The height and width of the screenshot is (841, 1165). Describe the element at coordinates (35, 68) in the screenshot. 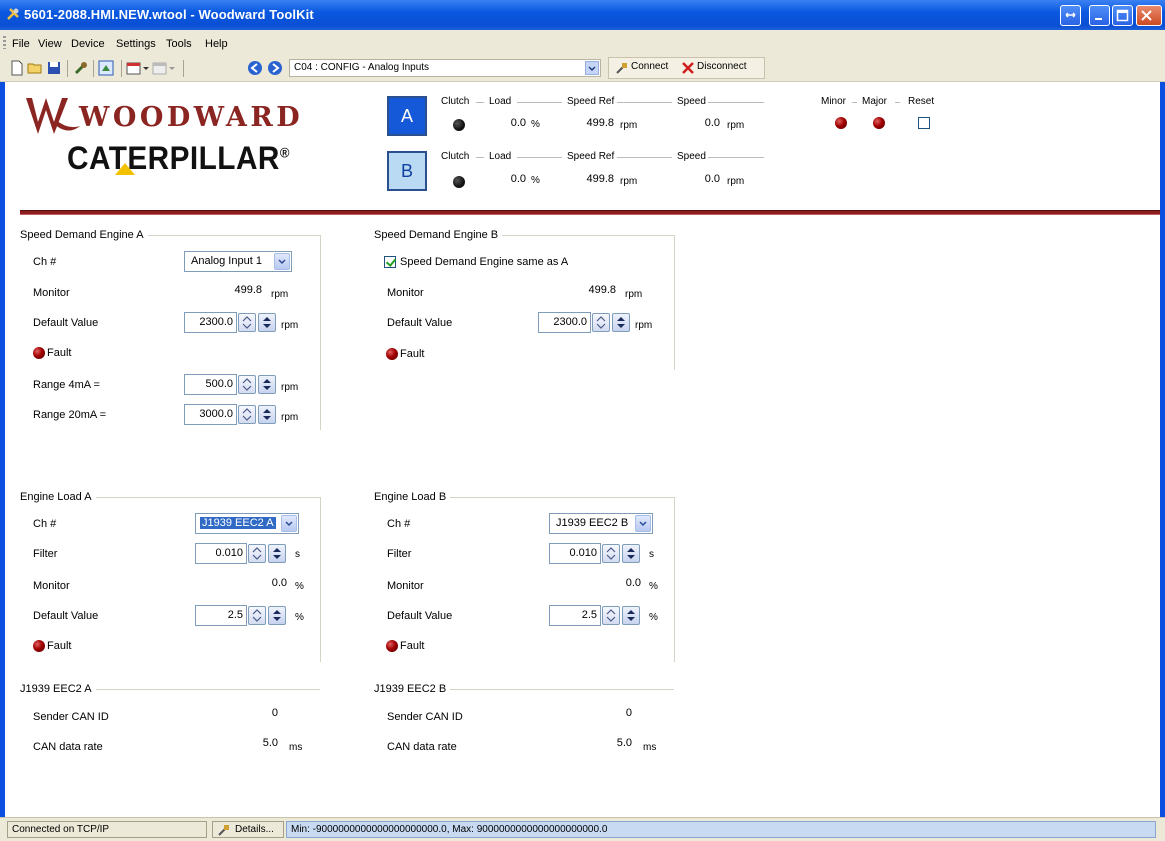

I see `open-folder-icon` at that location.